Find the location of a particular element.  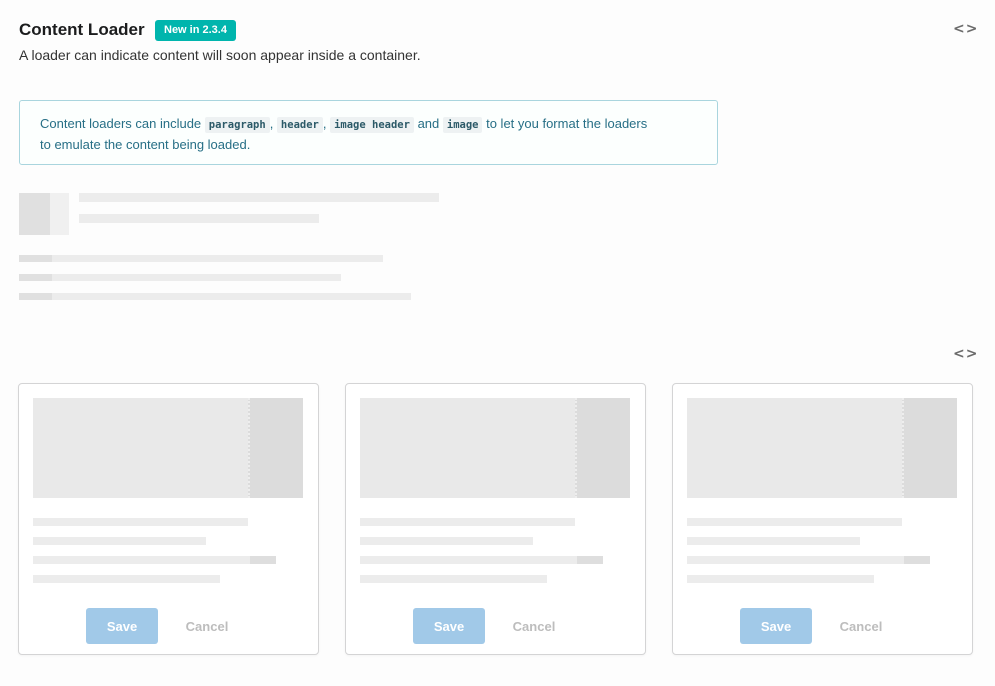

code-image: image is located at coordinates (462, 125).